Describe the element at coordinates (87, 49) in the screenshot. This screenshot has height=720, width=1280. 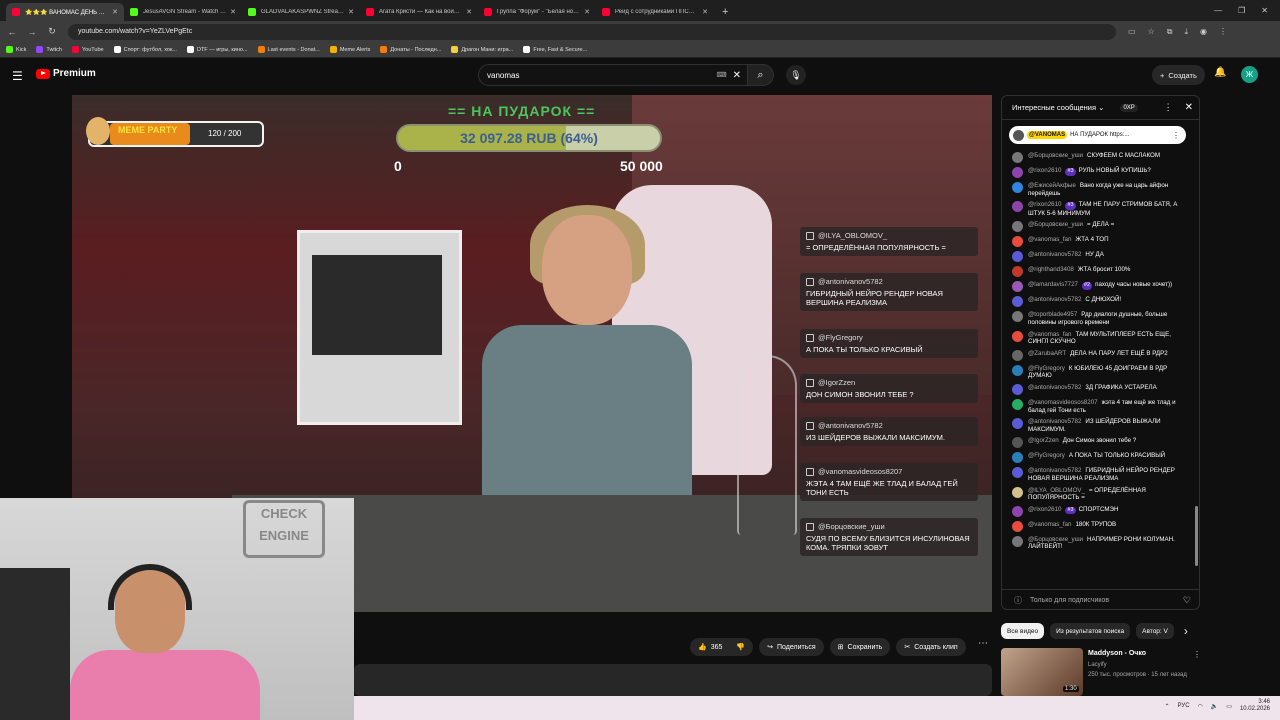
I see `bookmark-item: YouTube` at that location.